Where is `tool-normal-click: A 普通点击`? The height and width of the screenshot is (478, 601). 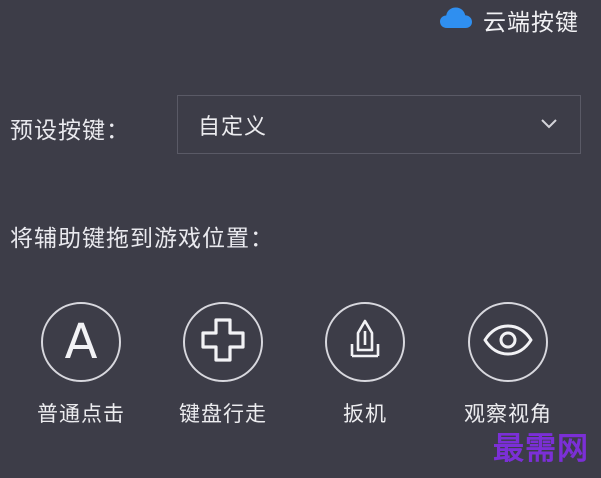 tool-normal-click: A 普通点击 is located at coordinates (81, 365).